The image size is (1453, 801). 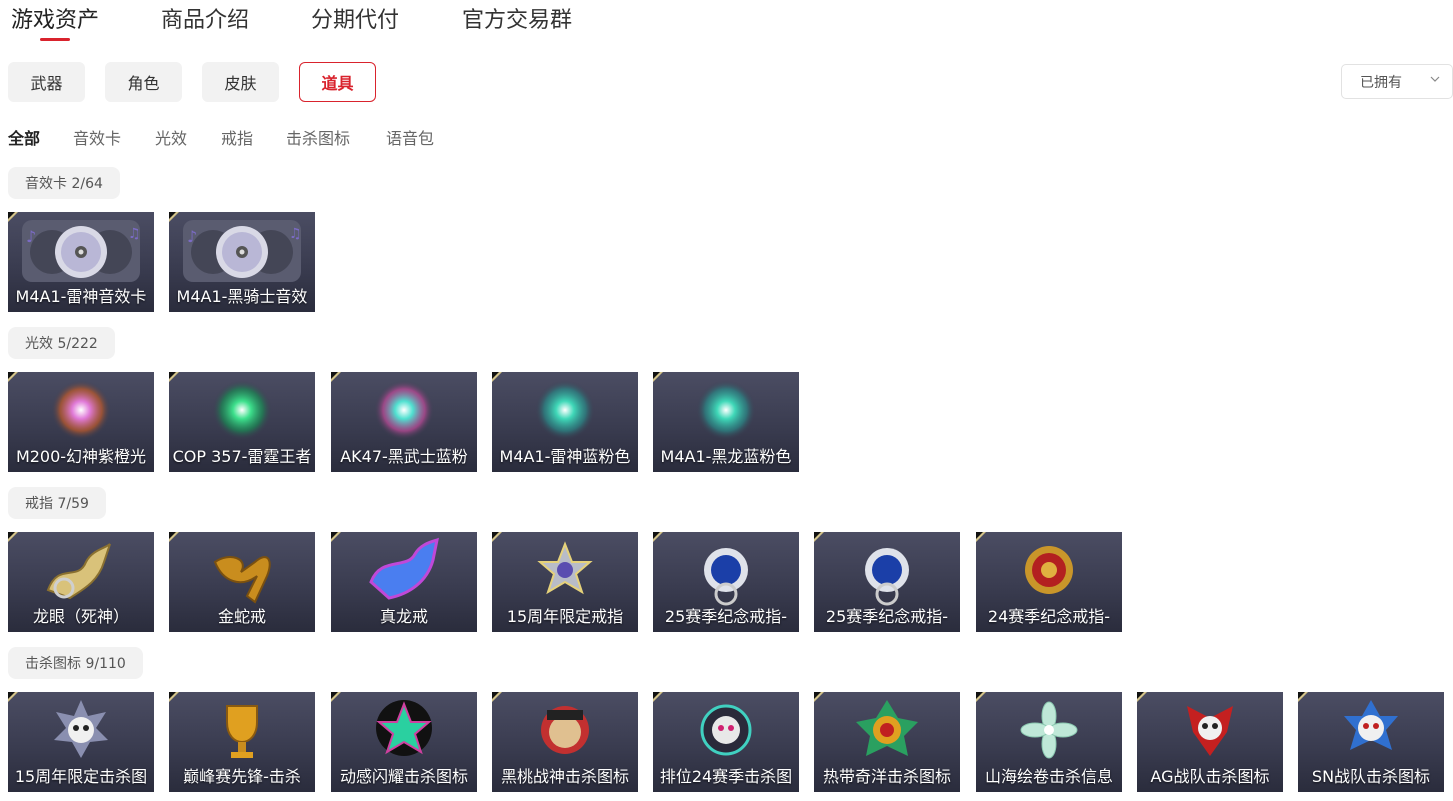 What do you see at coordinates (337, 82) in the screenshot?
I see `category-items-button: 道具` at bounding box center [337, 82].